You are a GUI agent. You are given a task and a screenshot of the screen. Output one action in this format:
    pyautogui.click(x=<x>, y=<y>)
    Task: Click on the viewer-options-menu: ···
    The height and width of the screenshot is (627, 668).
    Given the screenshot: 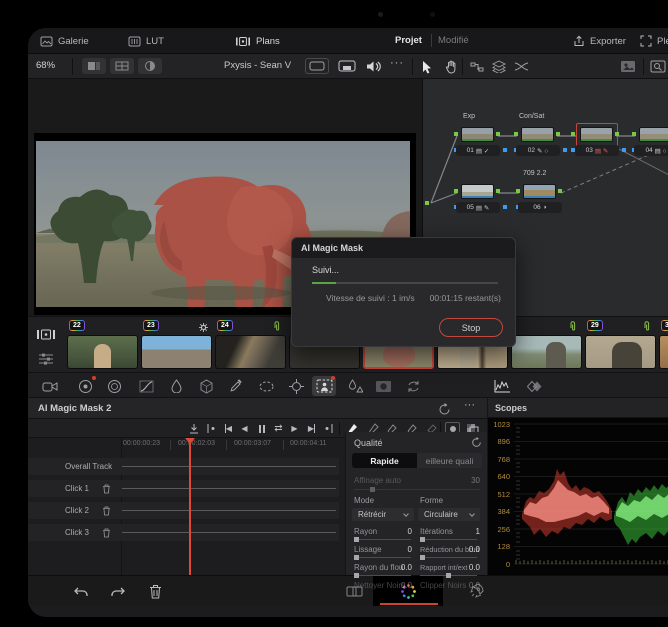 What is the action you would take?
    pyautogui.click(x=397, y=63)
    